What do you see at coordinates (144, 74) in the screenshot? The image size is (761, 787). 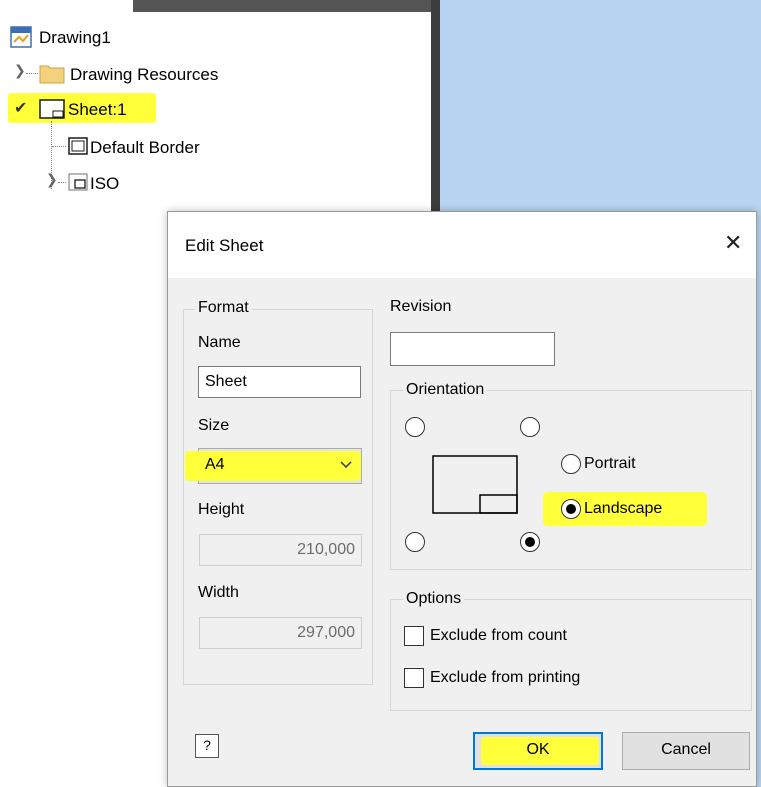 I see `tree-item-label: Drawing Resources` at bounding box center [144, 74].